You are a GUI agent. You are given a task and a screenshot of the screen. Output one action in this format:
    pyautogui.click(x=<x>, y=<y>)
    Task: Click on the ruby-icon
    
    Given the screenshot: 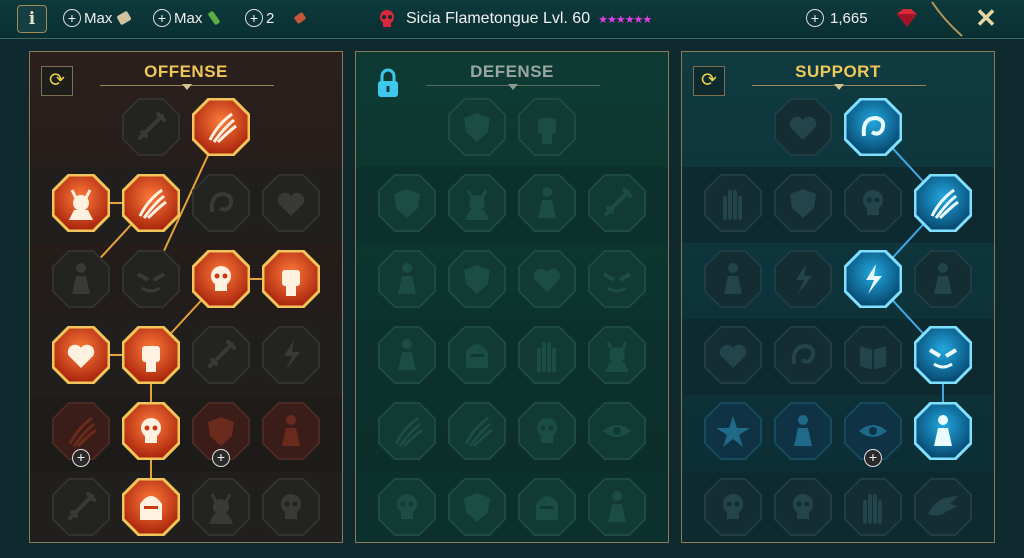 What is the action you would take?
    pyautogui.click(x=907, y=18)
    